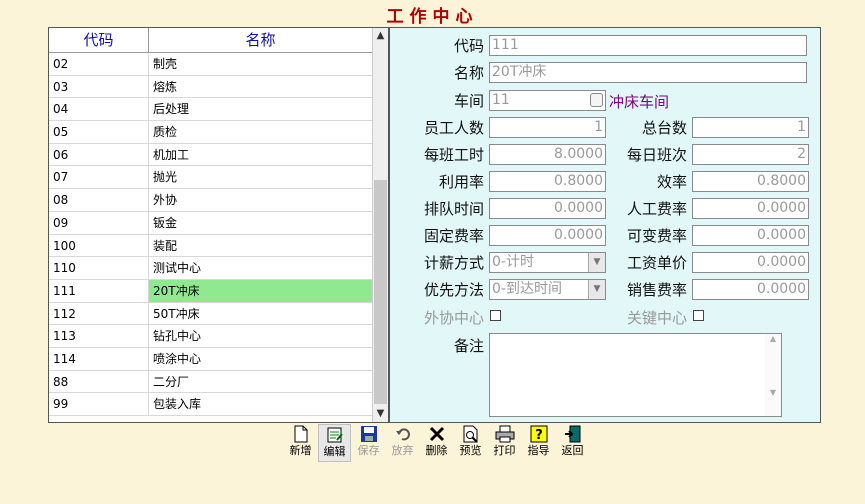 This screenshot has height=504, width=865. Describe the element at coordinates (750, 154) in the screenshot. I see `shifts-field: 2` at that location.